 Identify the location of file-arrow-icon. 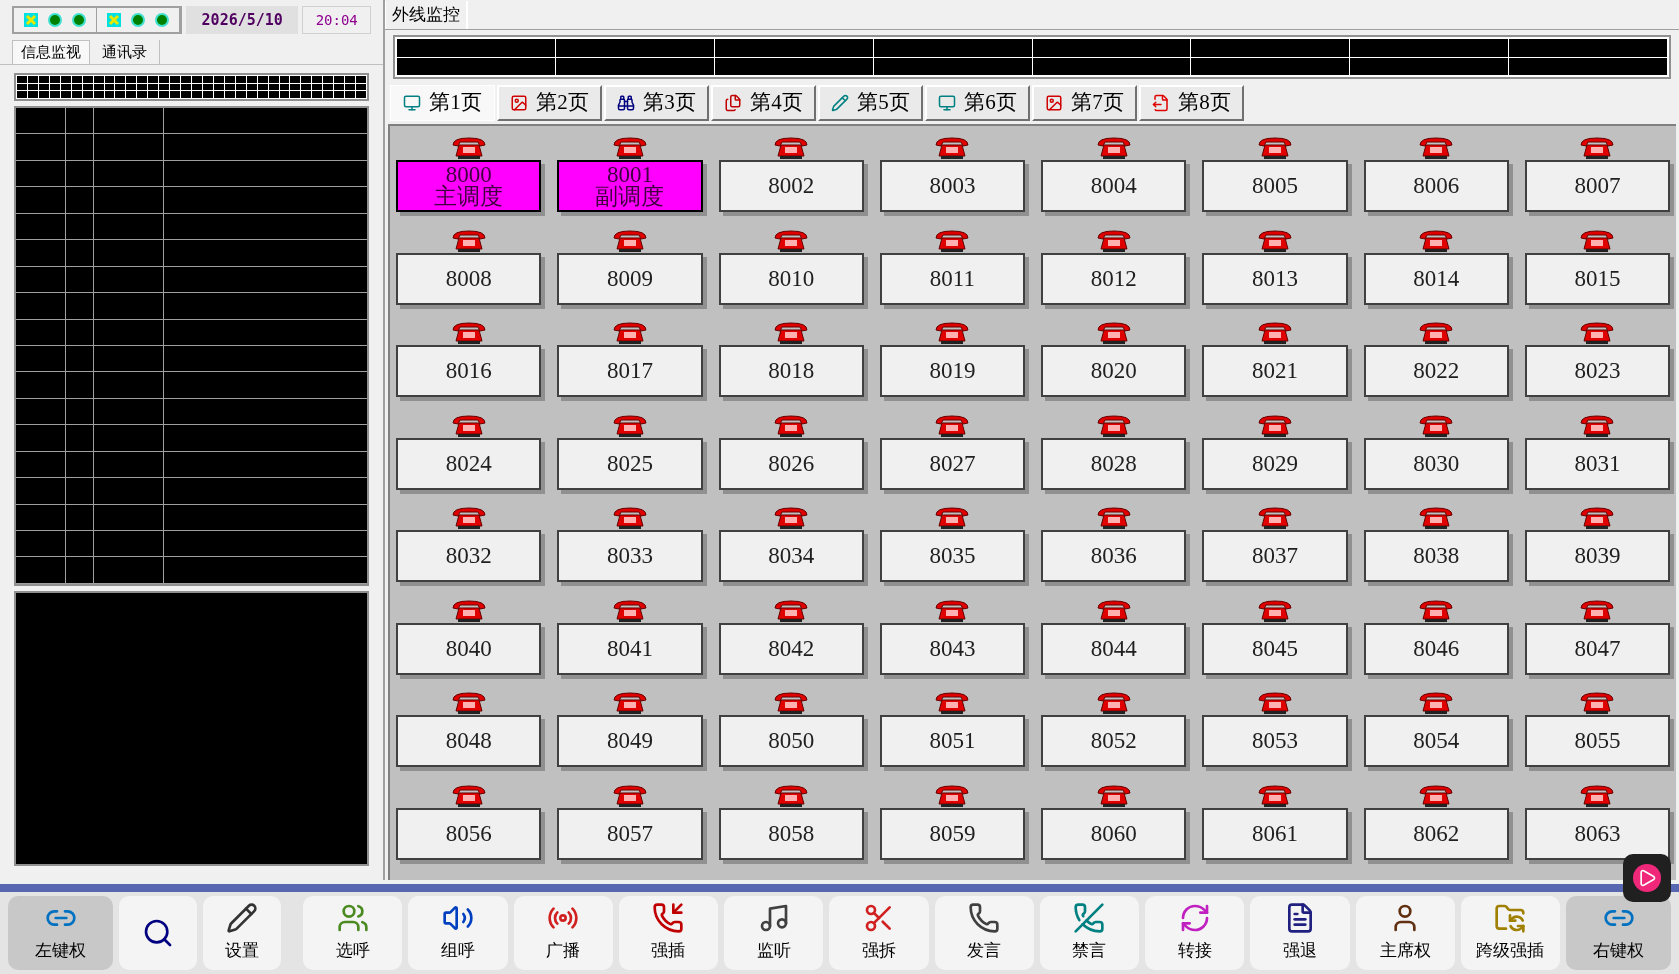
(1161, 103).